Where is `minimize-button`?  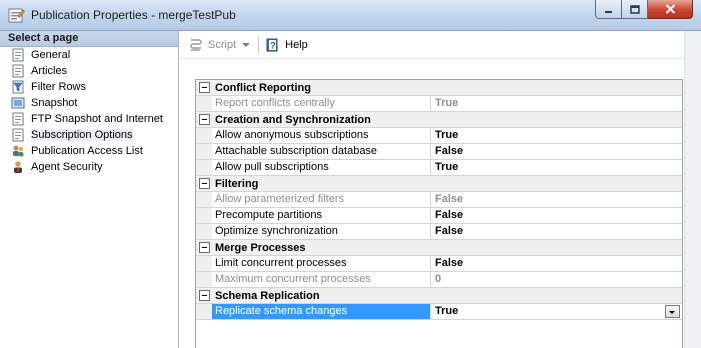 minimize-button is located at coordinates (608, 9).